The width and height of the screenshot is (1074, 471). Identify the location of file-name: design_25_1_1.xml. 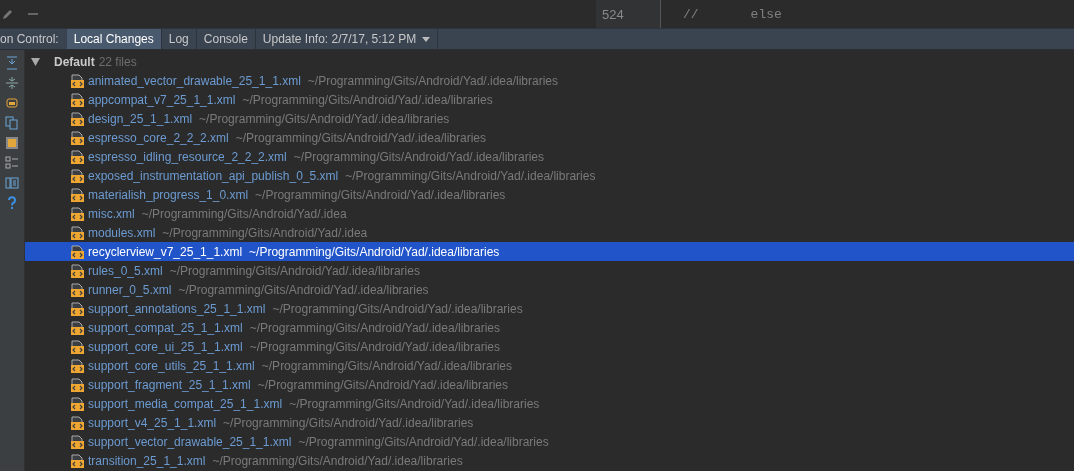
(140, 118).